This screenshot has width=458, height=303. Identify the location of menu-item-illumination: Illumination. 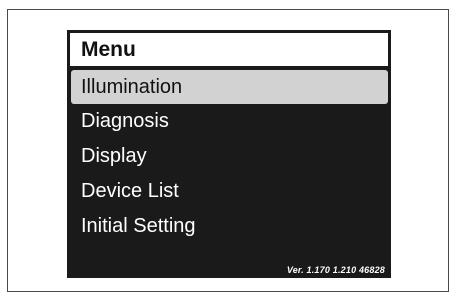
(229, 87).